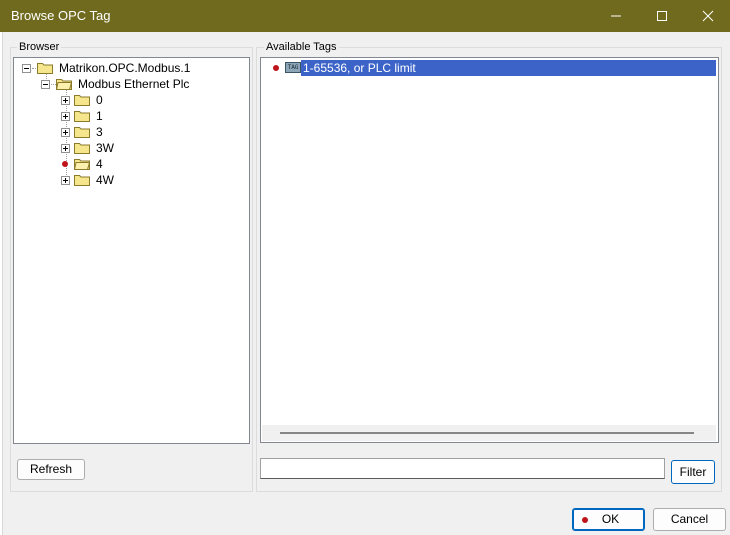 This screenshot has width=730, height=535. I want to click on filter-button: Filter, so click(693, 472).